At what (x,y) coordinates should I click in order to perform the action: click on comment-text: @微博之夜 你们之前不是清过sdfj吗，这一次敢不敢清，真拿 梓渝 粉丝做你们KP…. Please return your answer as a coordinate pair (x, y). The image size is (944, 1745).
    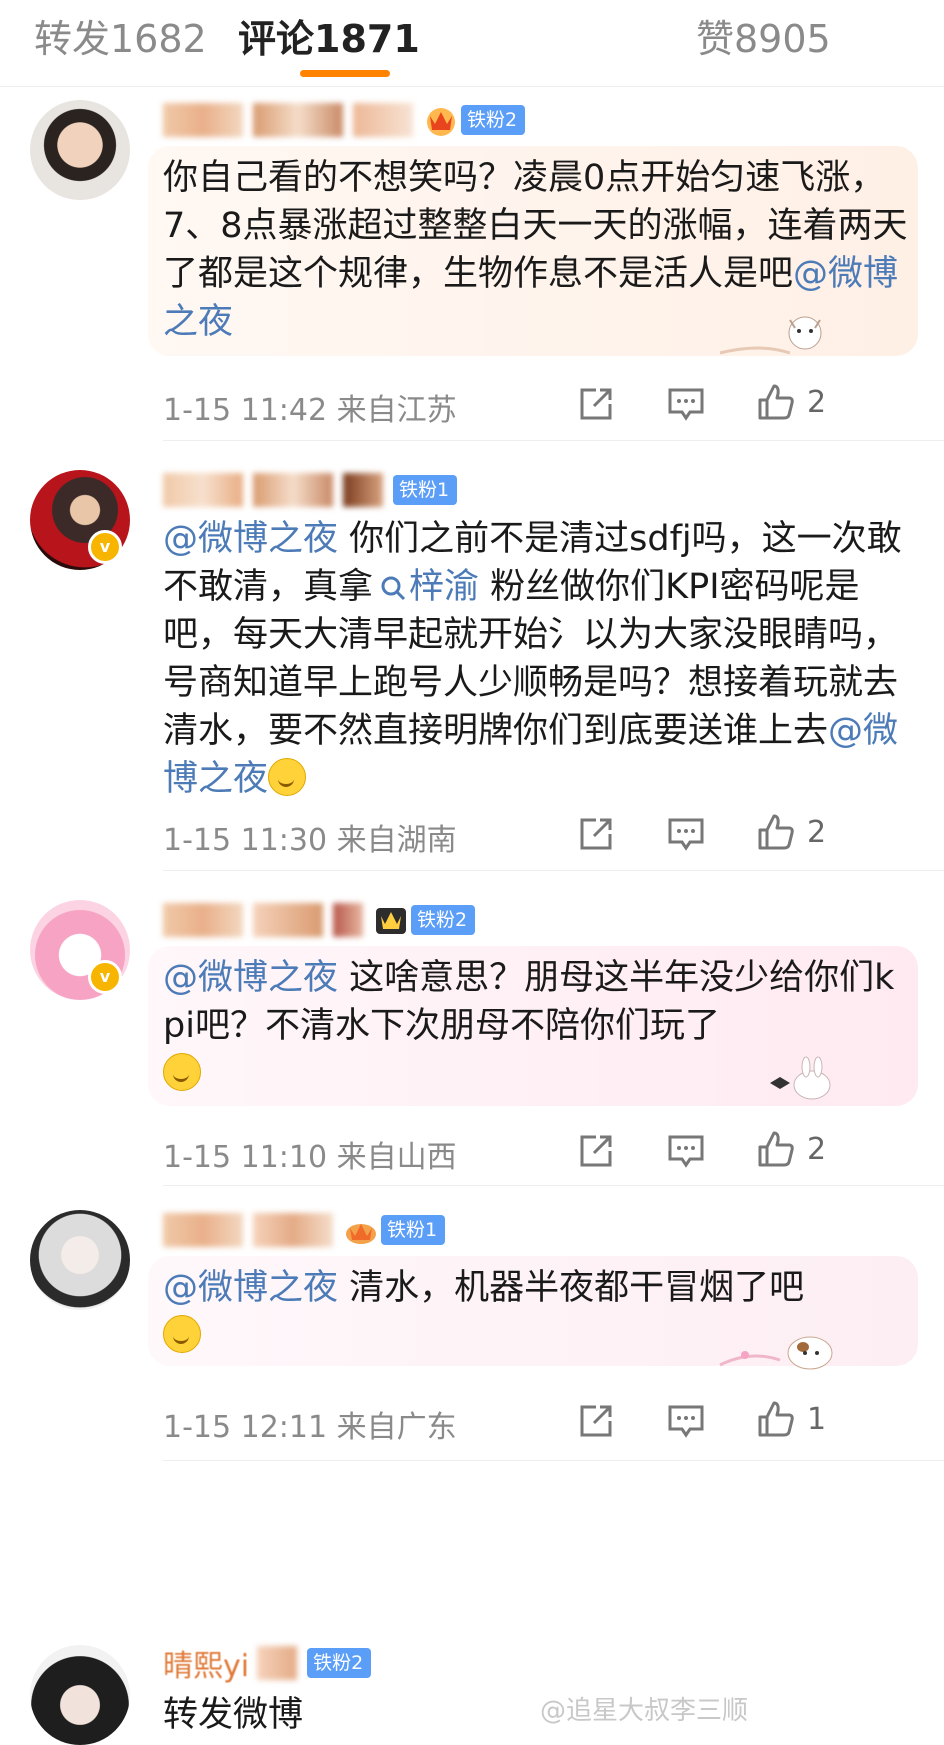
    Looking at the image, I should click on (532, 659).